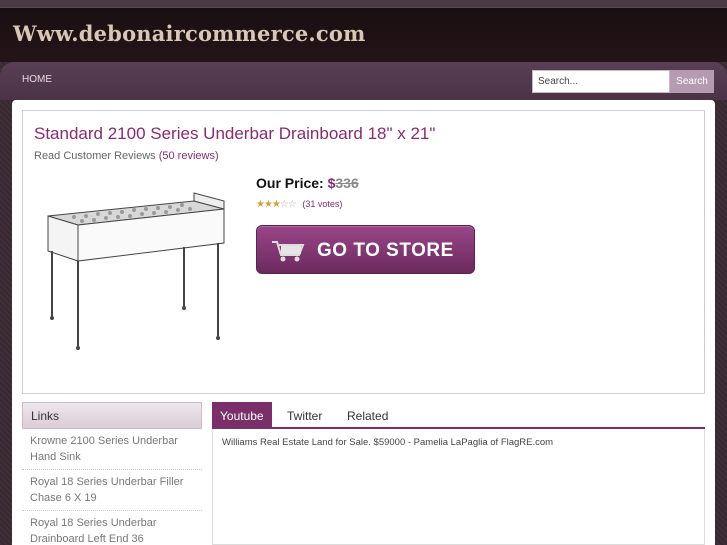  I want to click on tab-related: Related, so click(367, 415).